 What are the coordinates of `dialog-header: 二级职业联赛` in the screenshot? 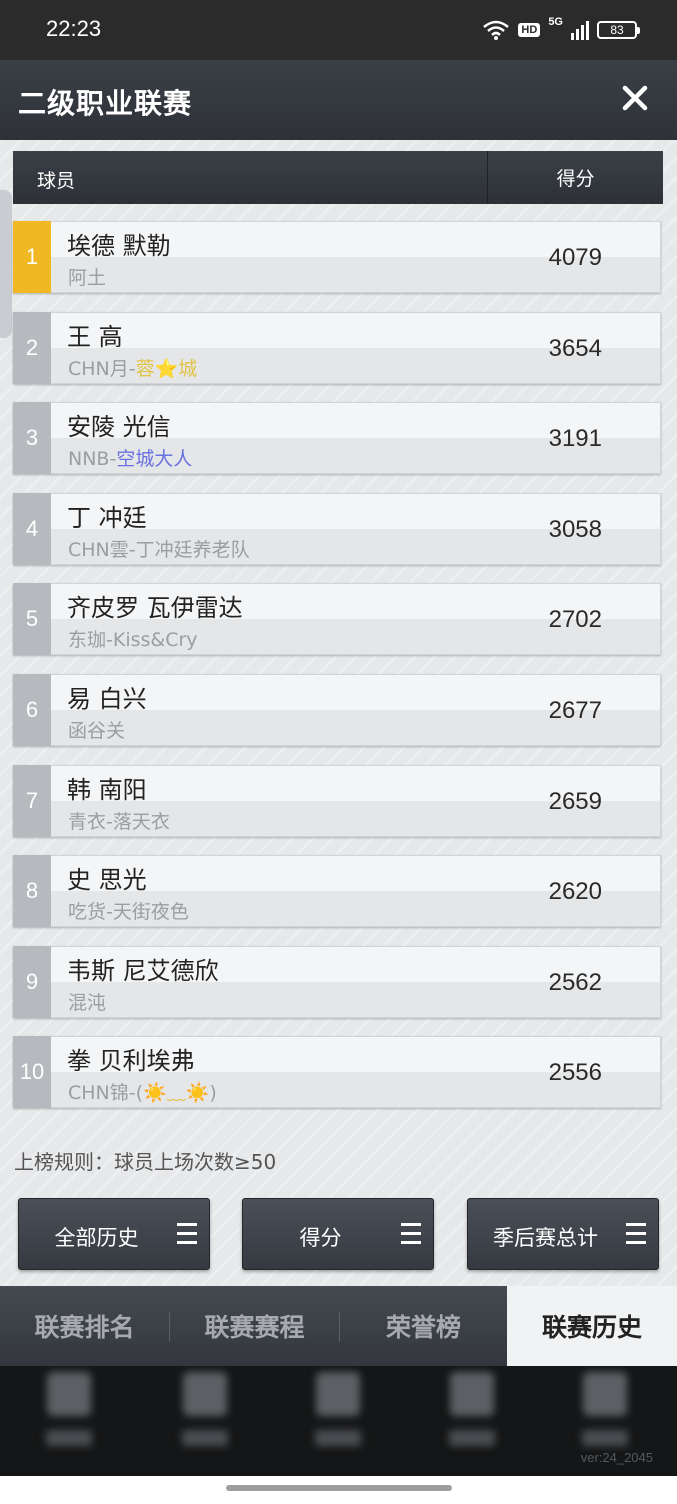 It's located at (338, 100).